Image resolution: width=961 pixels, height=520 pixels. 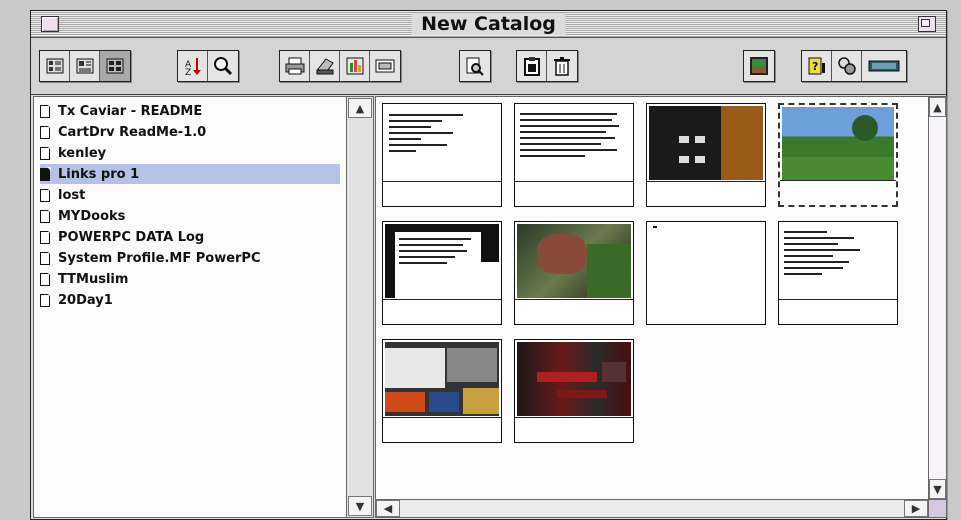 I want to click on paste-button, so click(x=532, y=66).